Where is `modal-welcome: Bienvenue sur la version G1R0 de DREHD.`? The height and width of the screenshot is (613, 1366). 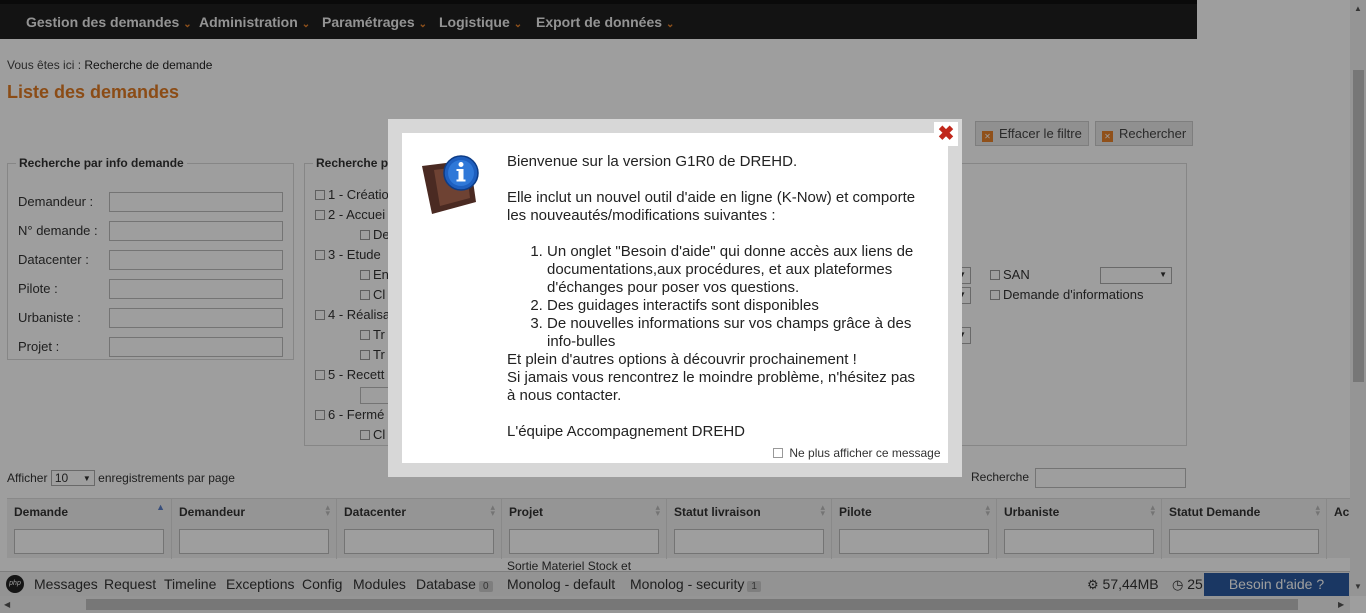
modal-welcome: Bienvenue sur la version G1R0 de DREHD. is located at coordinates (652, 161).